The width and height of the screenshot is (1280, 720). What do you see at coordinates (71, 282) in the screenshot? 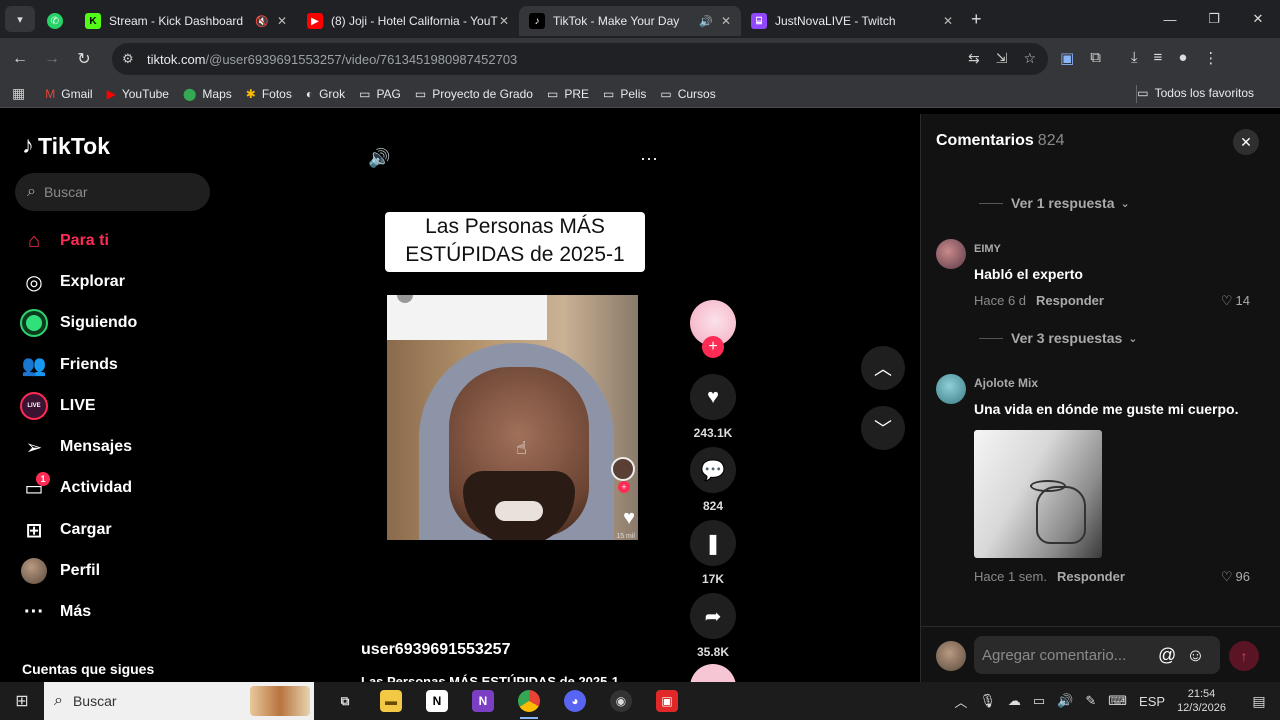
I see `sidebar-item-explorar: ◎ Explorar` at bounding box center [71, 282].